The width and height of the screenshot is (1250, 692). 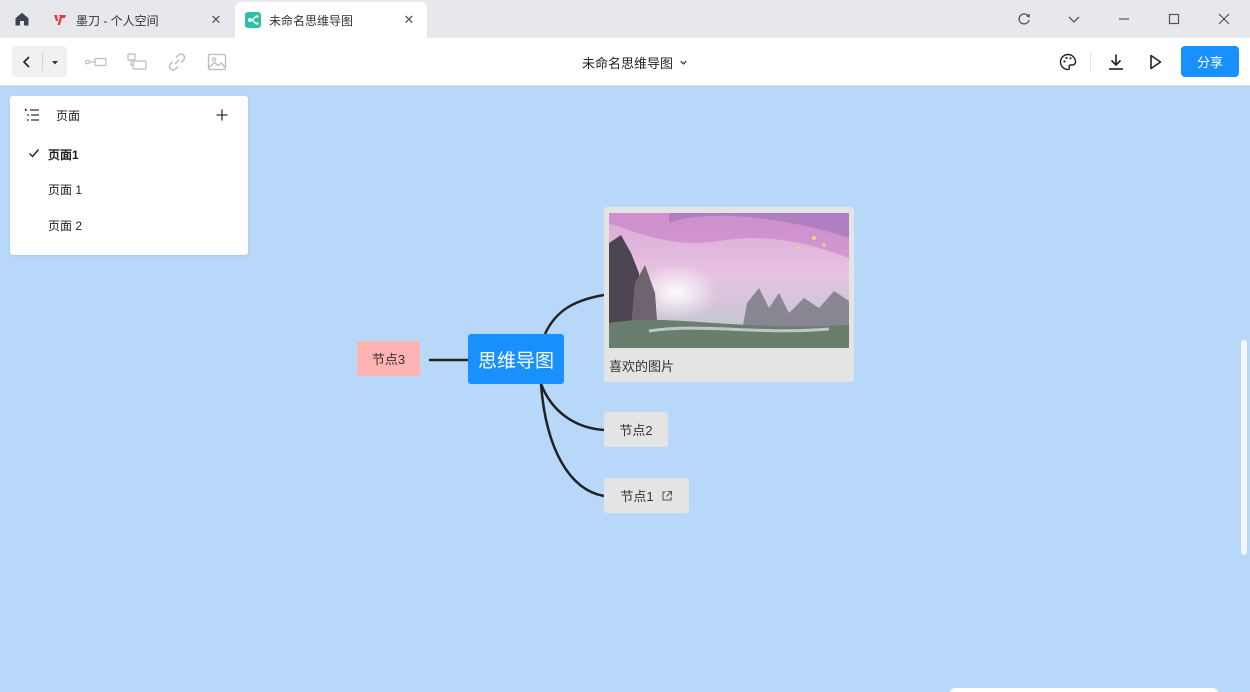 I want to click on page-item: 页面 2, so click(x=129, y=224).